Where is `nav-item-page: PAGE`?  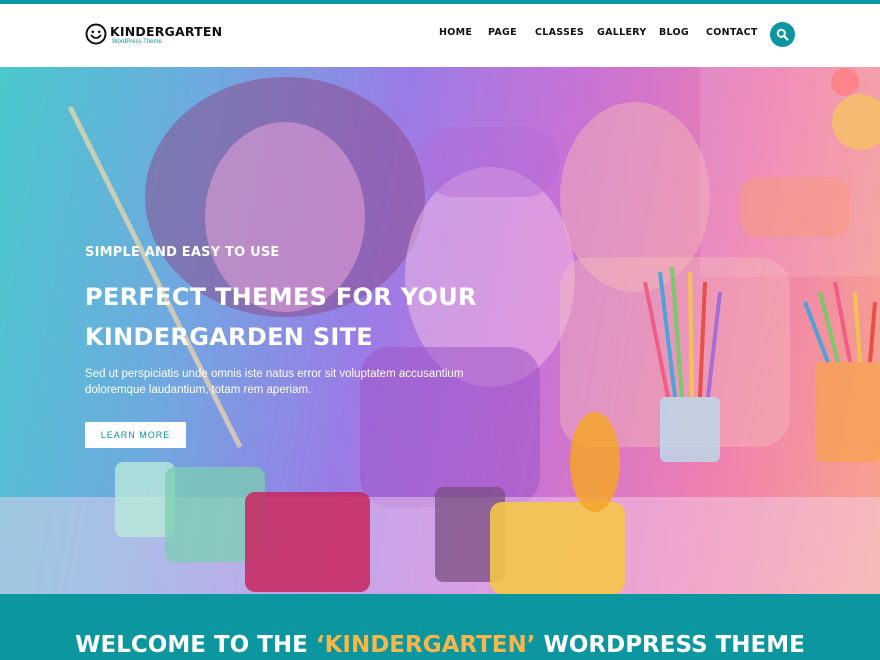 nav-item-page: PAGE is located at coordinates (502, 32).